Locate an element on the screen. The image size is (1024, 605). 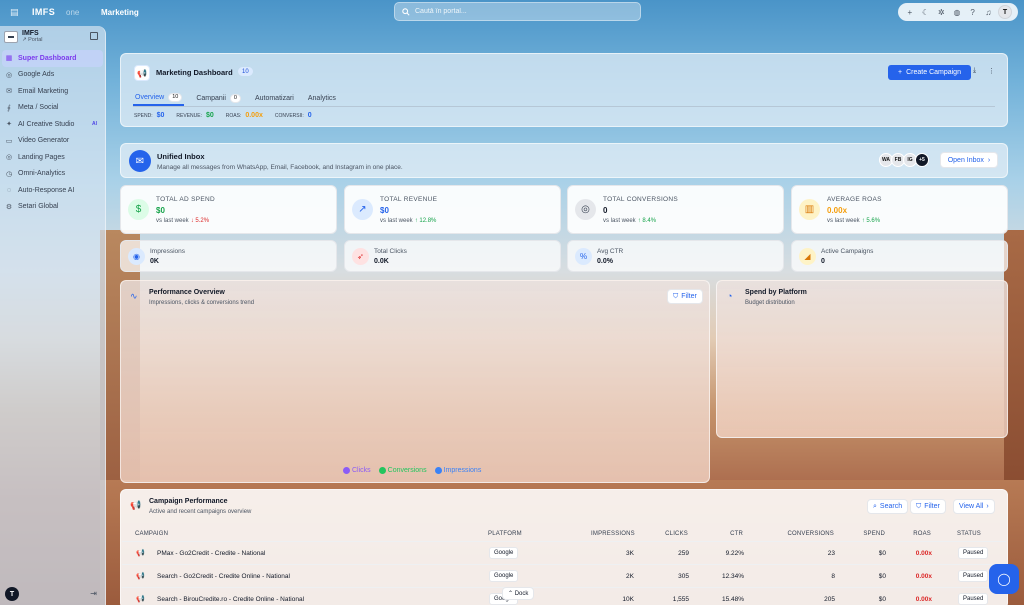
kpi-value: 0.00x is located at coordinates (254, 115).